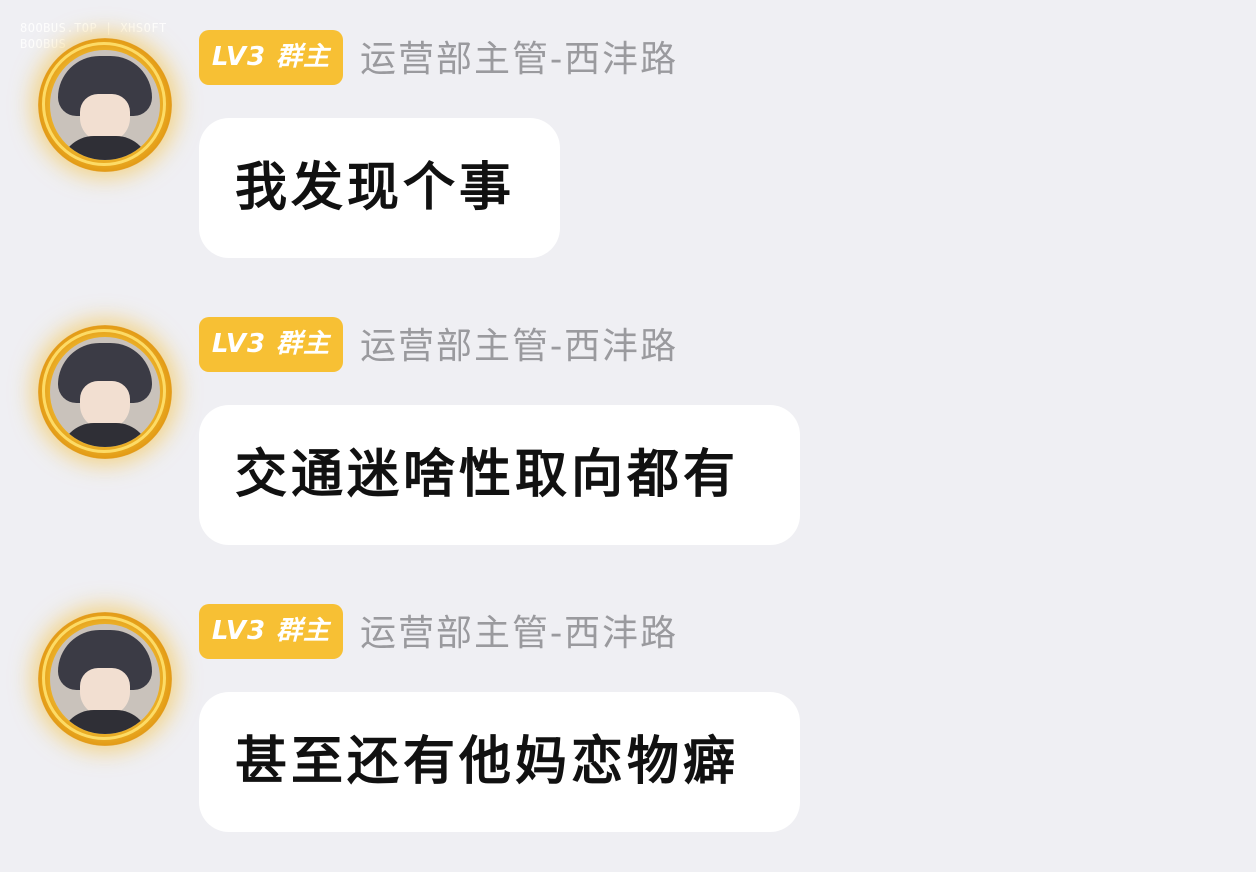  What do you see at coordinates (379, 188) in the screenshot?
I see `message-bubble: 我发现个事` at bounding box center [379, 188].